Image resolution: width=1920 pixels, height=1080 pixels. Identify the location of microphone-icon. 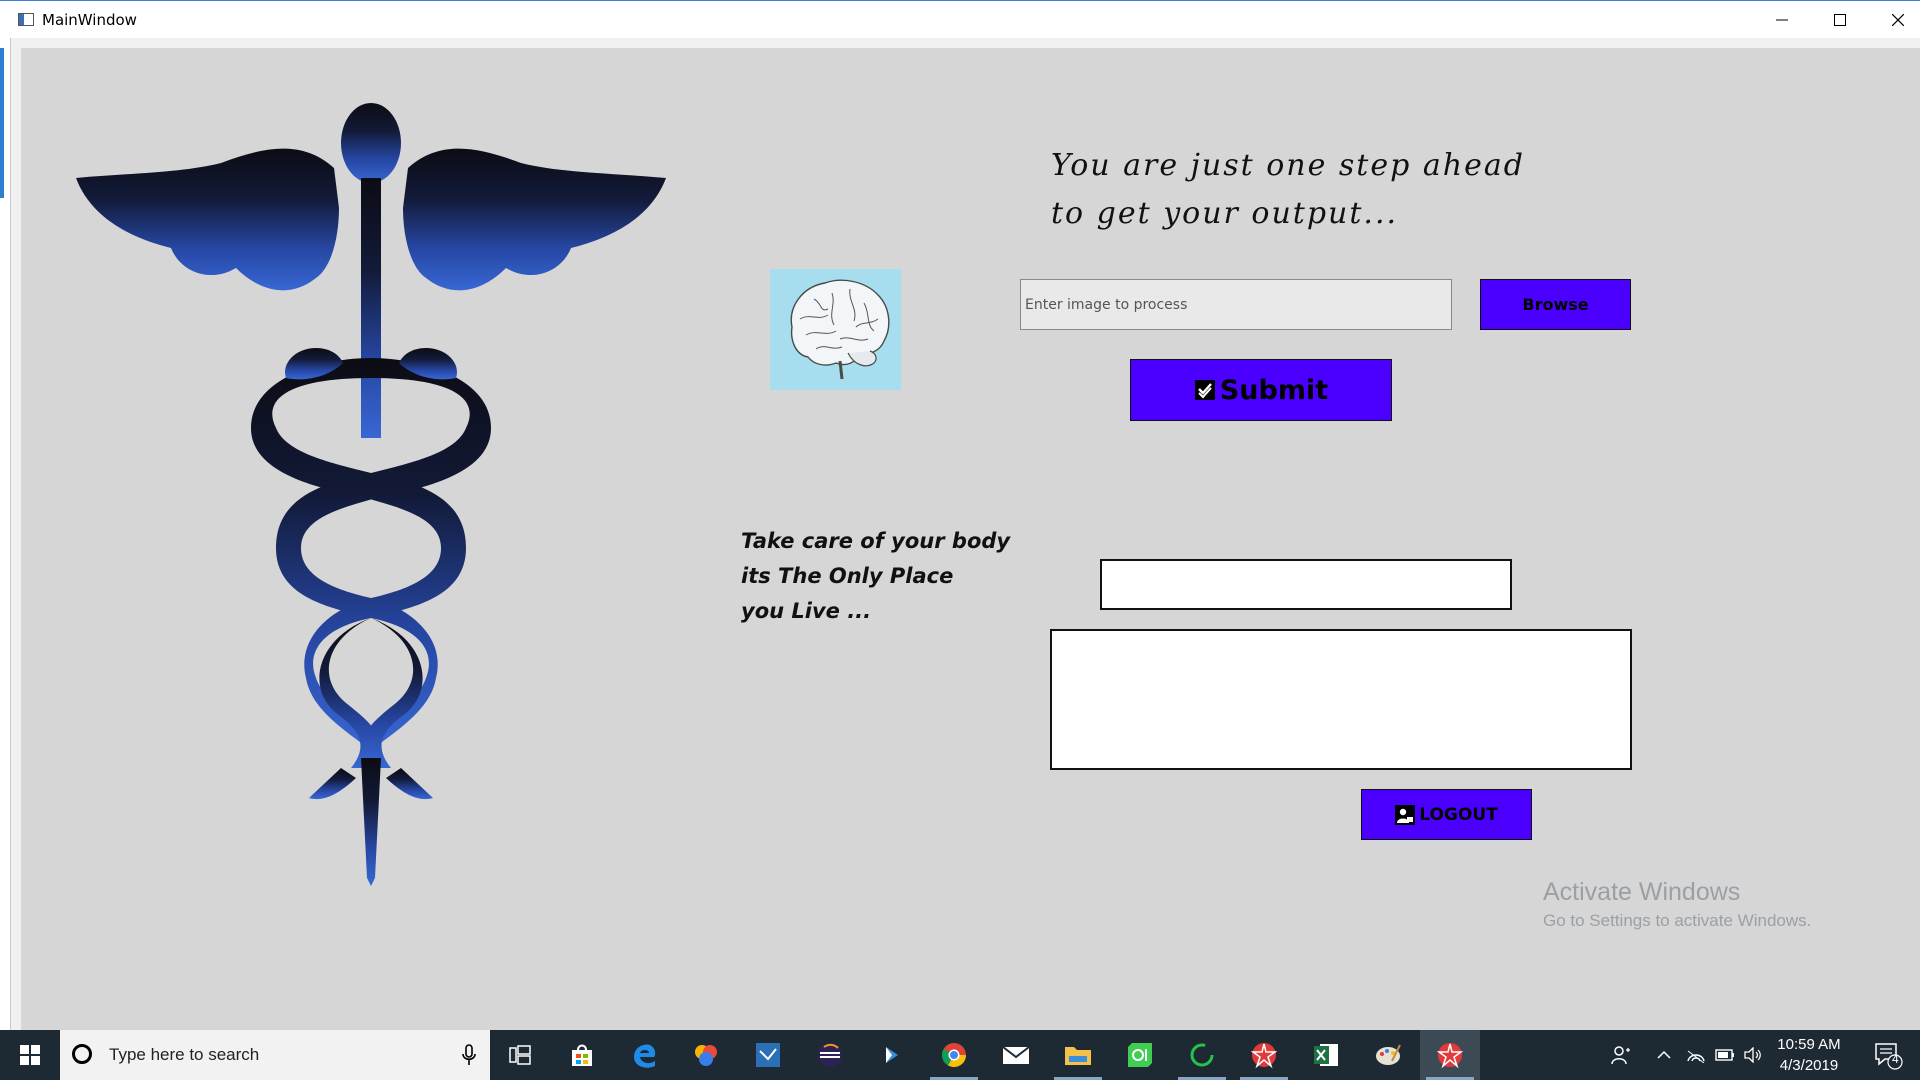
(469, 1057).